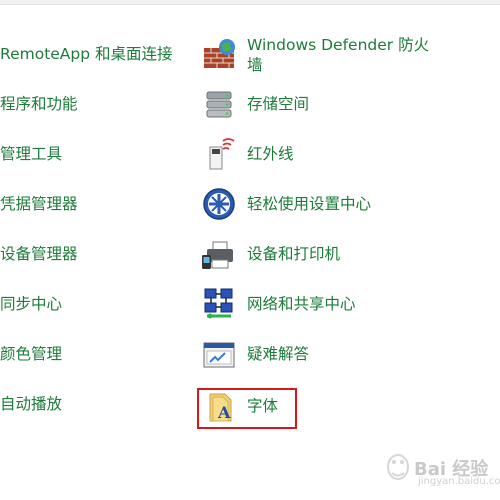  Describe the element at coordinates (459, 481) in the screenshot. I see `watermark-subtext: jingyan.baidu.com` at that location.